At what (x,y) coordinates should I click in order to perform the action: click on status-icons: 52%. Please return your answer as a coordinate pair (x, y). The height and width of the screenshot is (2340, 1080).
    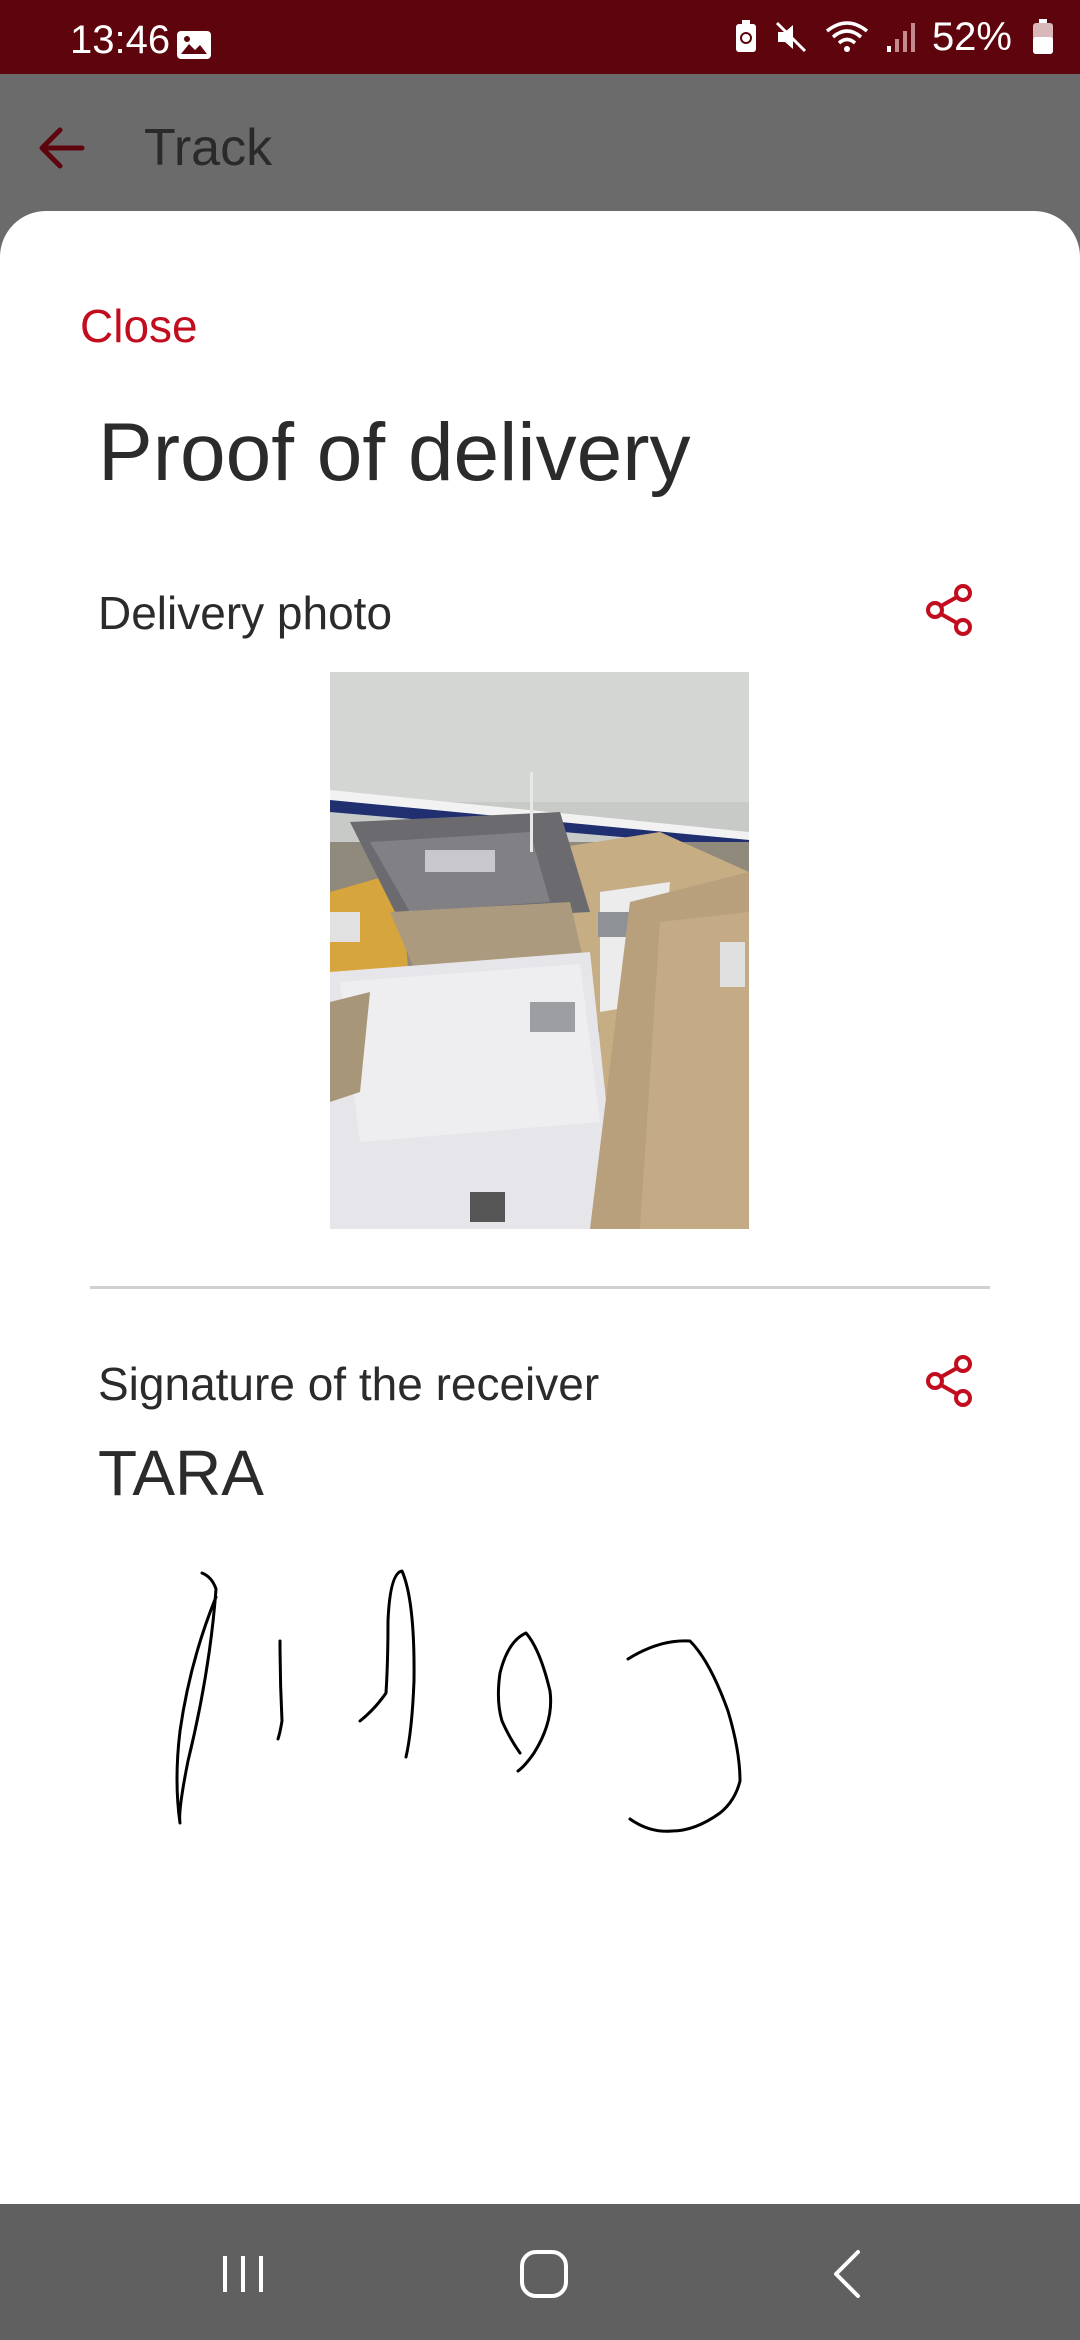
    Looking at the image, I should click on (894, 37).